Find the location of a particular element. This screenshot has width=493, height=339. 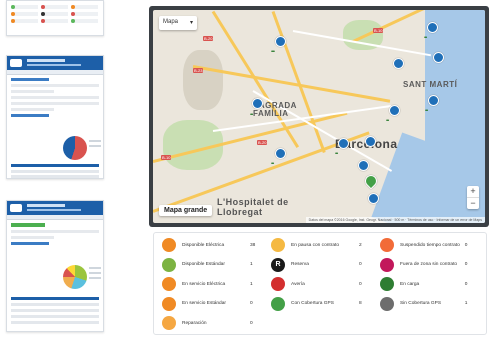

legend-item-label: Reparación is located at coordinates (194, 323).